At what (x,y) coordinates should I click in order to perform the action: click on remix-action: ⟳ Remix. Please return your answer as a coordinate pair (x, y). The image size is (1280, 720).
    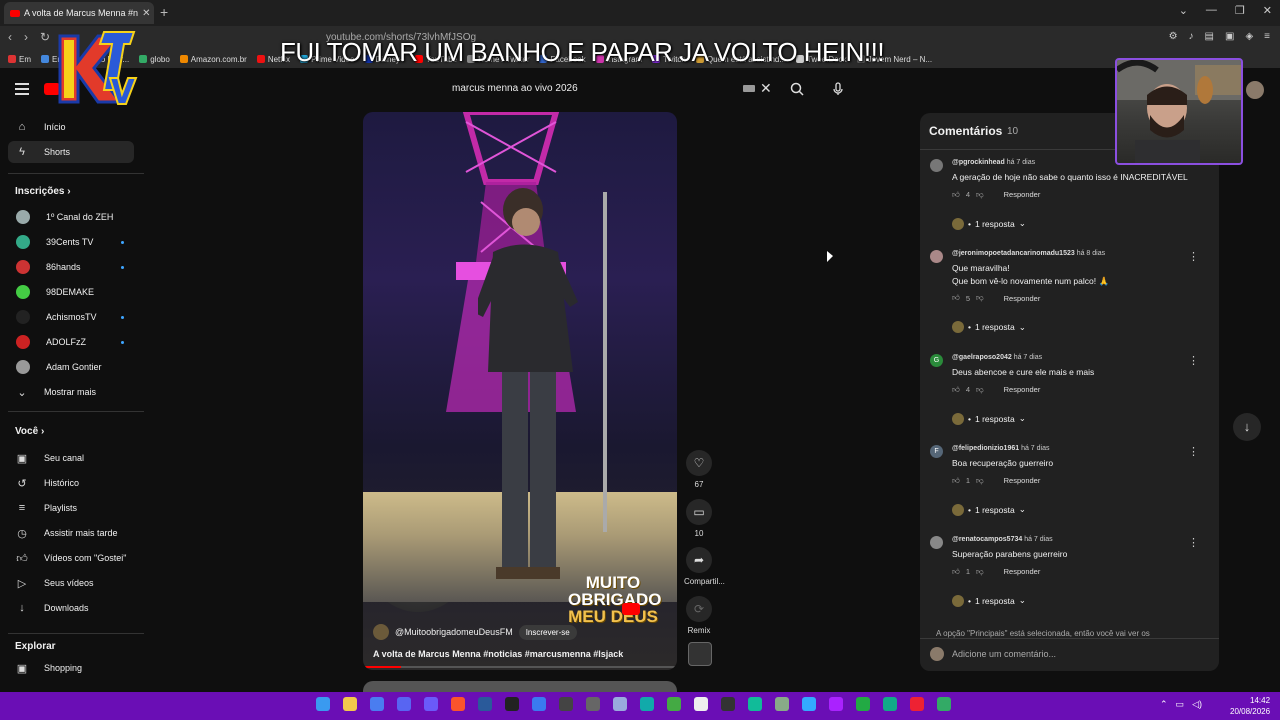
    Looking at the image, I should click on (699, 615).